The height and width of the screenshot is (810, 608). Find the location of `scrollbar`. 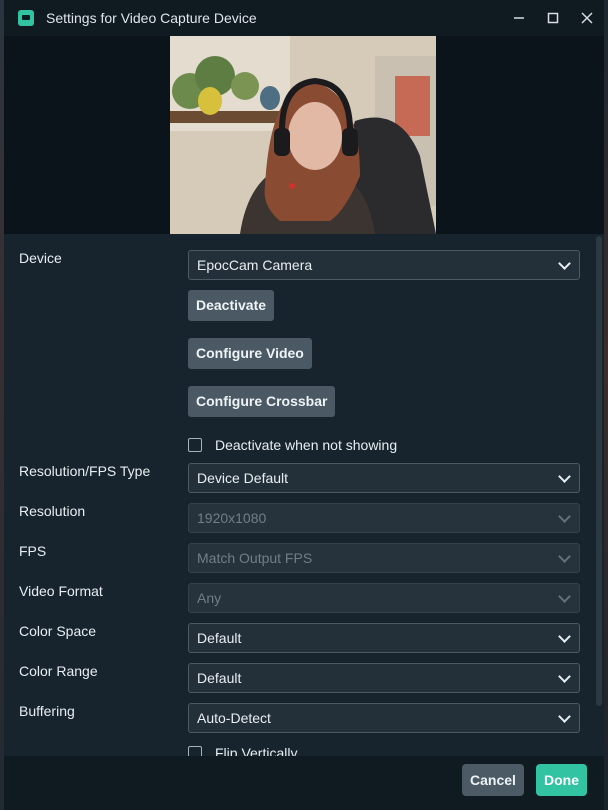

scrollbar is located at coordinates (599, 471).